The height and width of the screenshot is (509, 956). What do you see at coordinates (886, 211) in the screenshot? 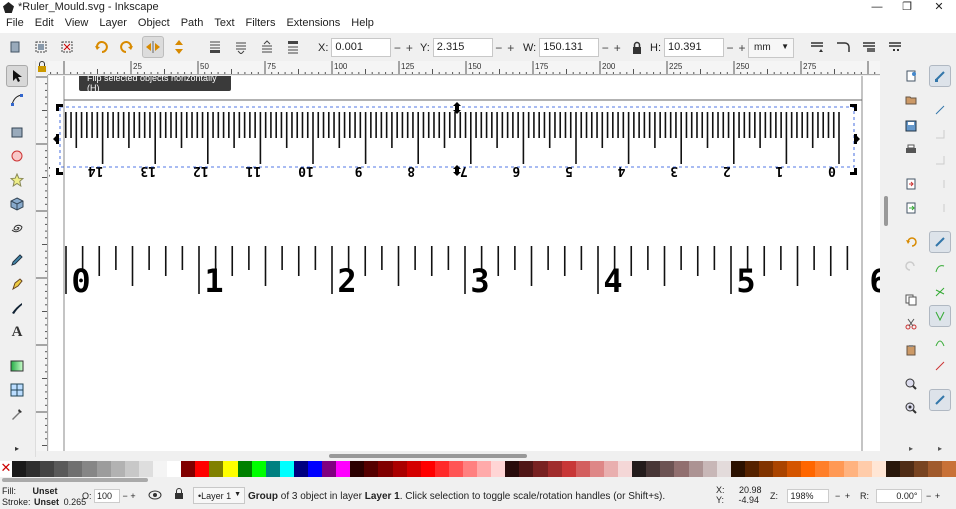
I see `vertical-scroll-thumb` at bounding box center [886, 211].